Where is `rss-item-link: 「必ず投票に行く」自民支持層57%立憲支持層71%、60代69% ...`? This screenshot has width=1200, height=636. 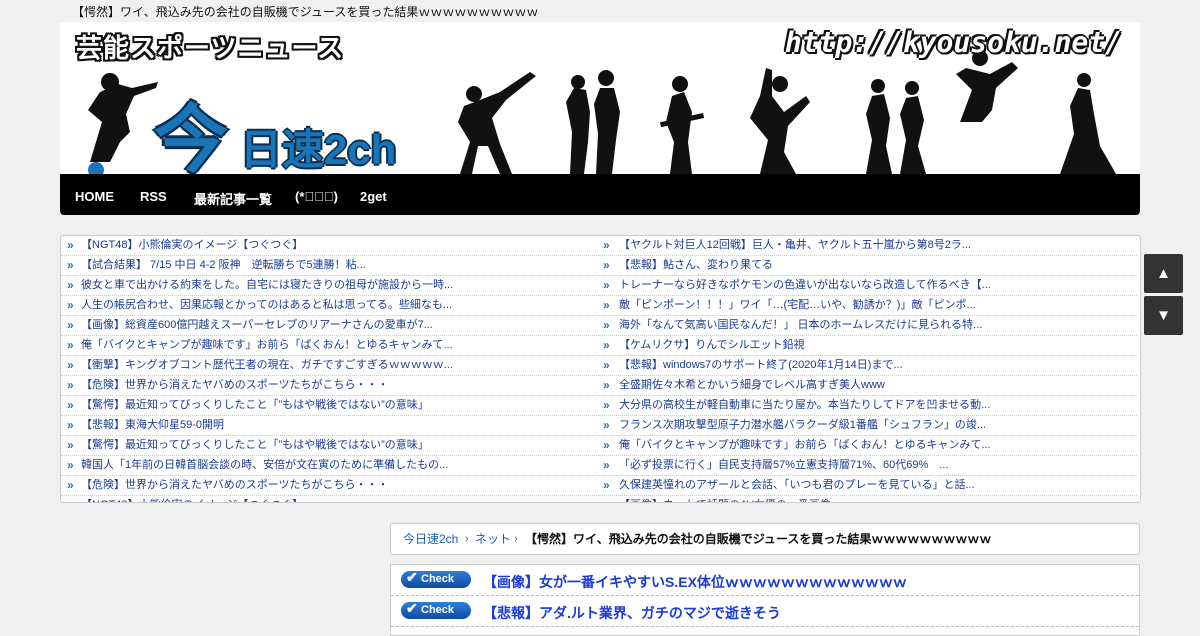
rss-item-link: 「必ず投票に行く」自民支持層57%立憲支持層71%、60代69% ... is located at coordinates (783, 465).